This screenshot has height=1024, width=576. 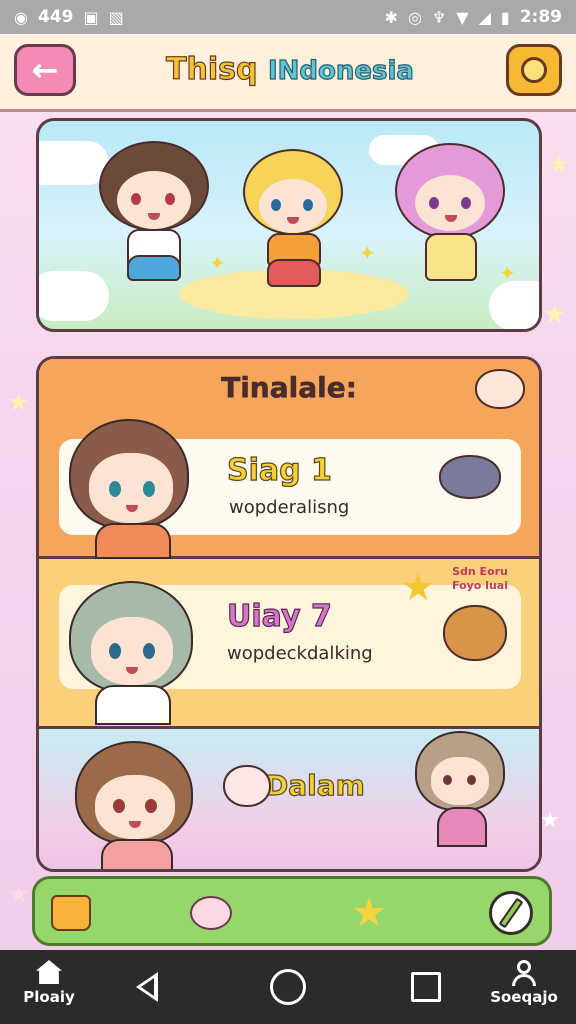 I want to click on level-title-1: Siag 1, so click(x=279, y=470).